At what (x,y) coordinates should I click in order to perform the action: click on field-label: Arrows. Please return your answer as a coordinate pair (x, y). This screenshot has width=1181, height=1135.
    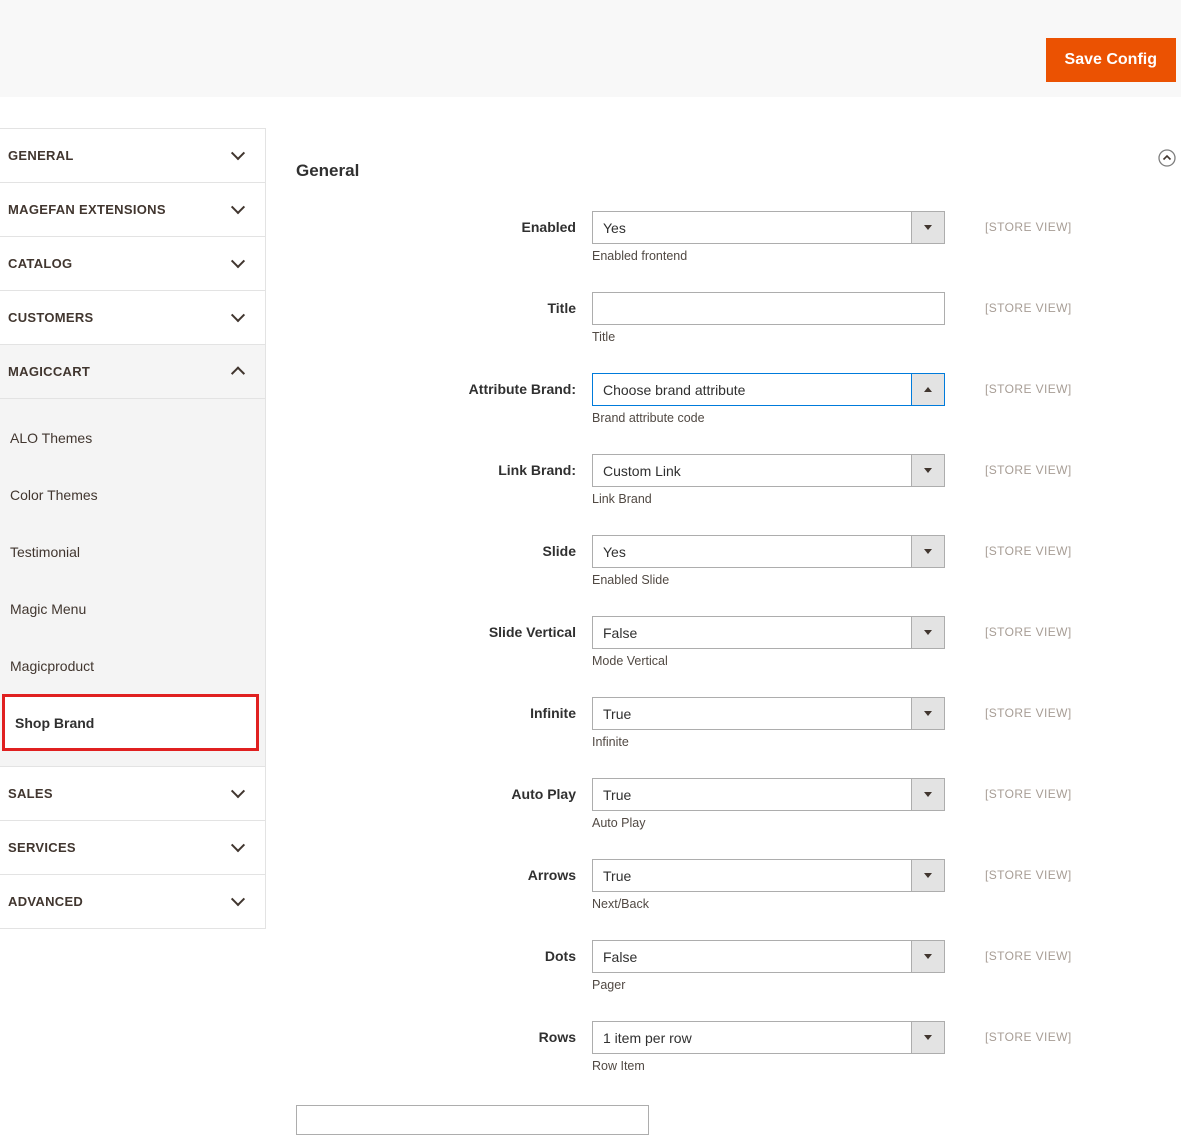
    Looking at the image, I should click on (551, 875).